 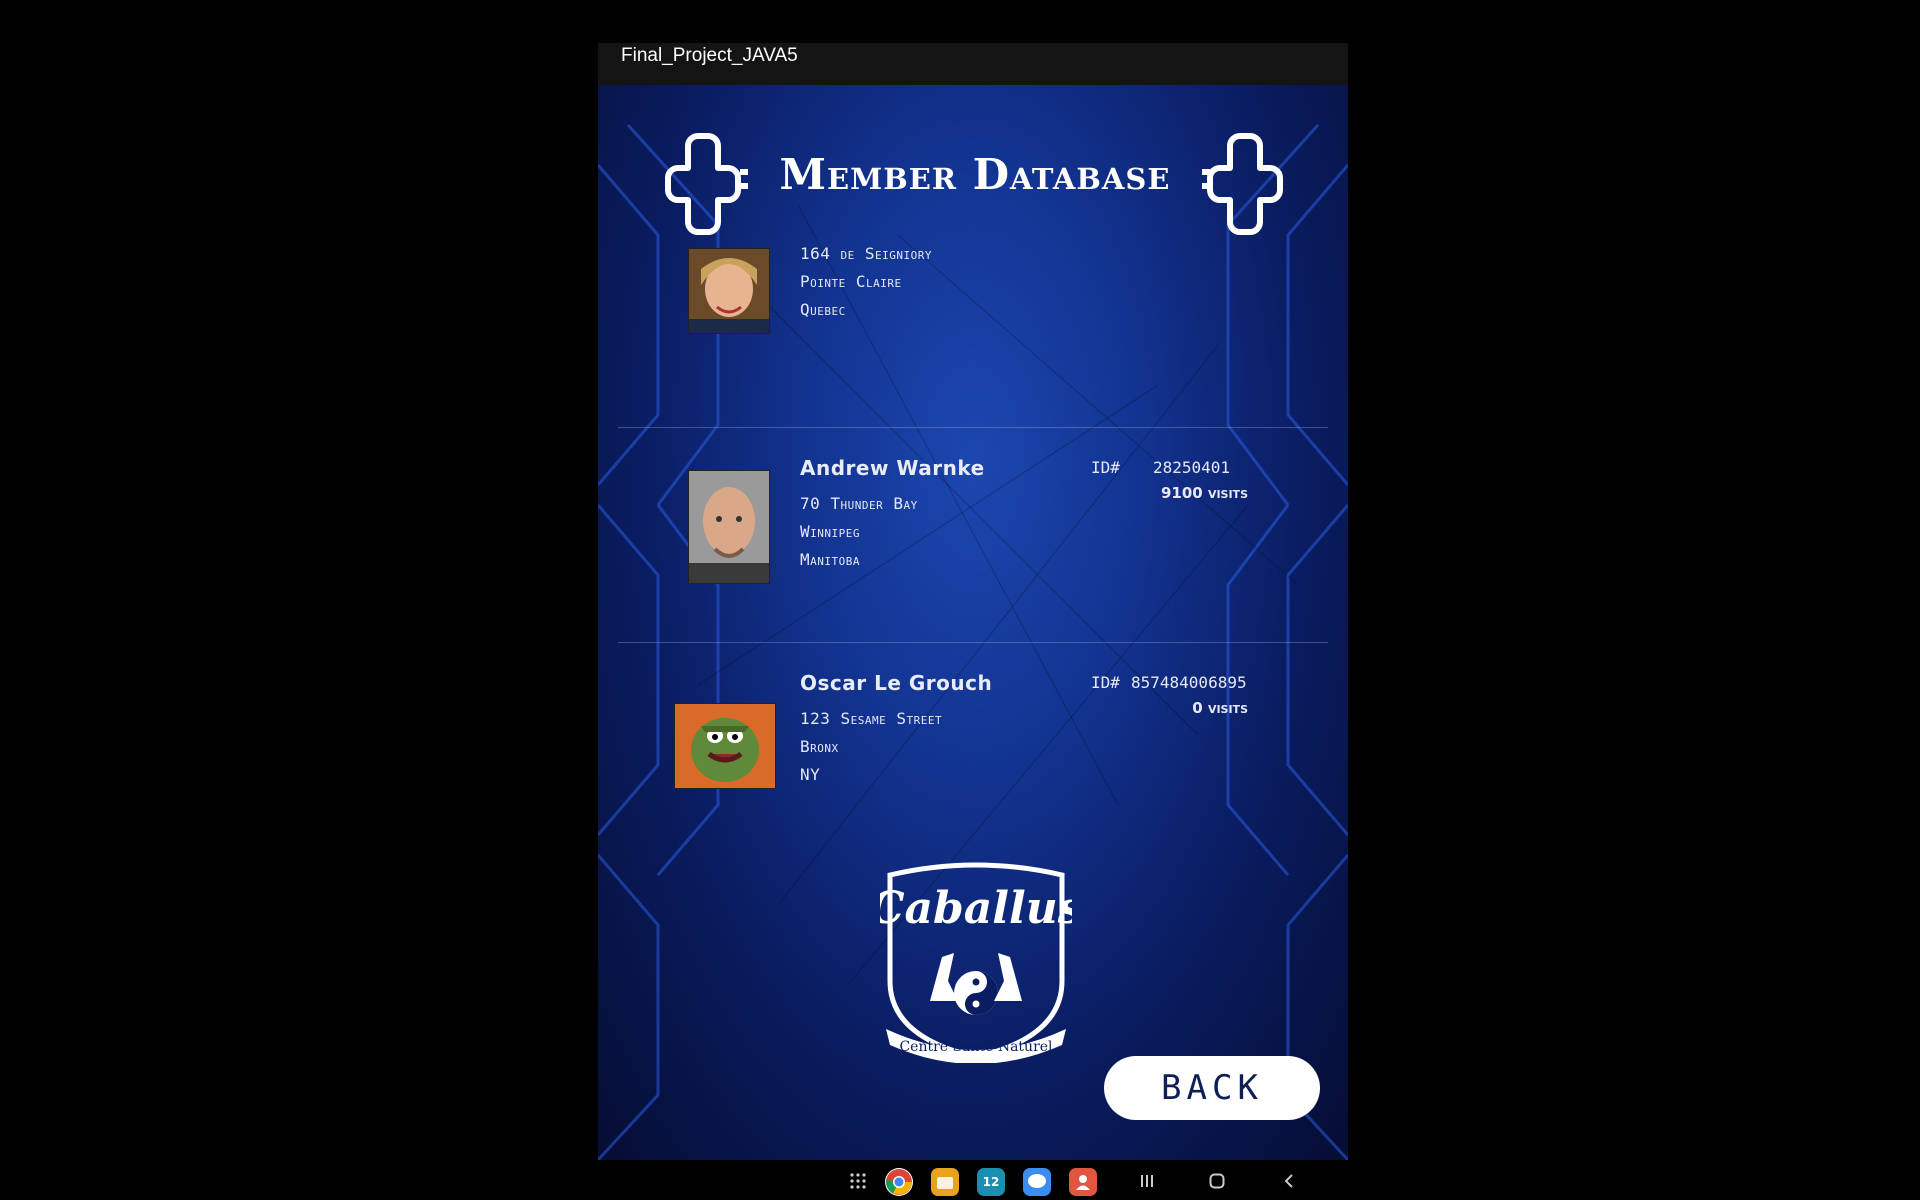 I want to click on page-title: Member Database, so click(x=975, y=174).